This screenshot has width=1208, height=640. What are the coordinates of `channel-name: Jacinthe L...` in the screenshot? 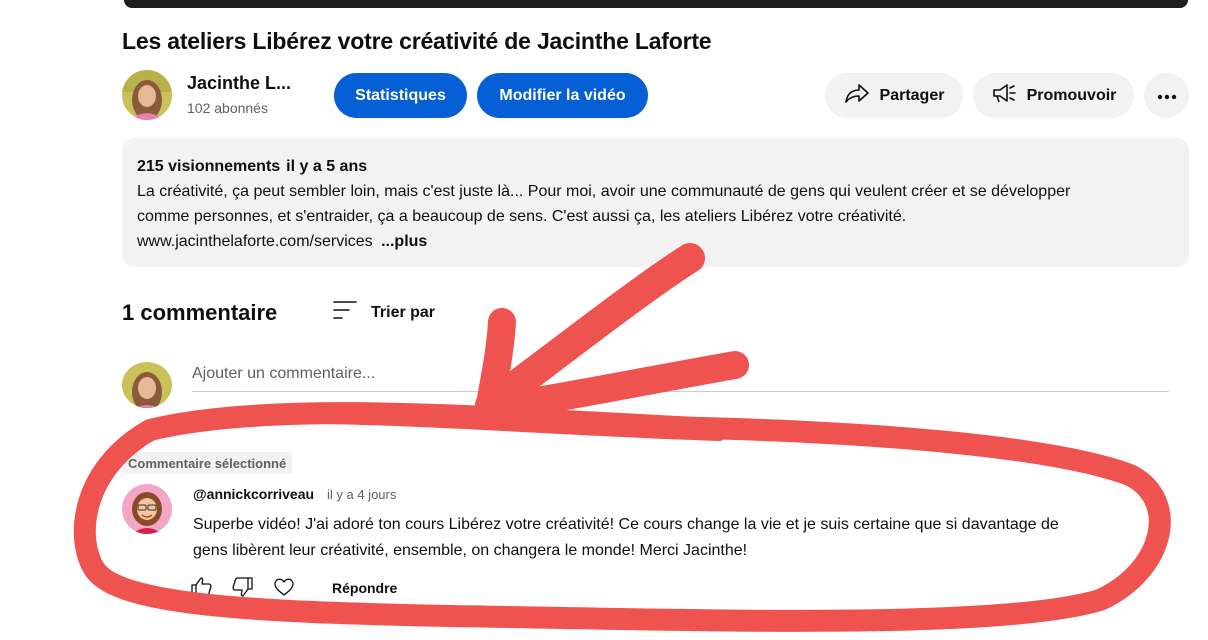 It's located at (239, 83).